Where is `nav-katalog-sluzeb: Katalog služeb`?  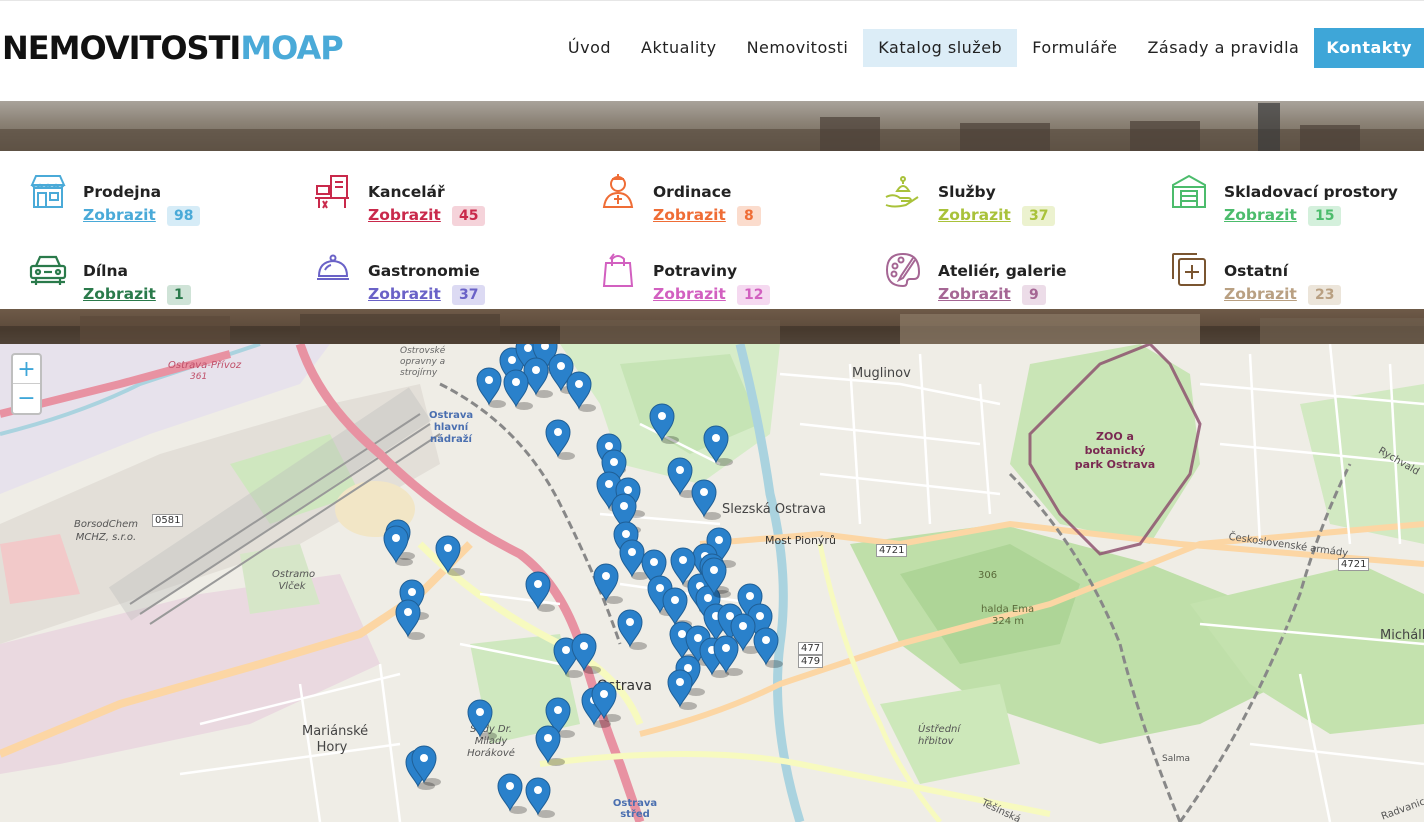
nav-katalog-sluzeb: Katalog služeb is located at coordinates (940, 48).